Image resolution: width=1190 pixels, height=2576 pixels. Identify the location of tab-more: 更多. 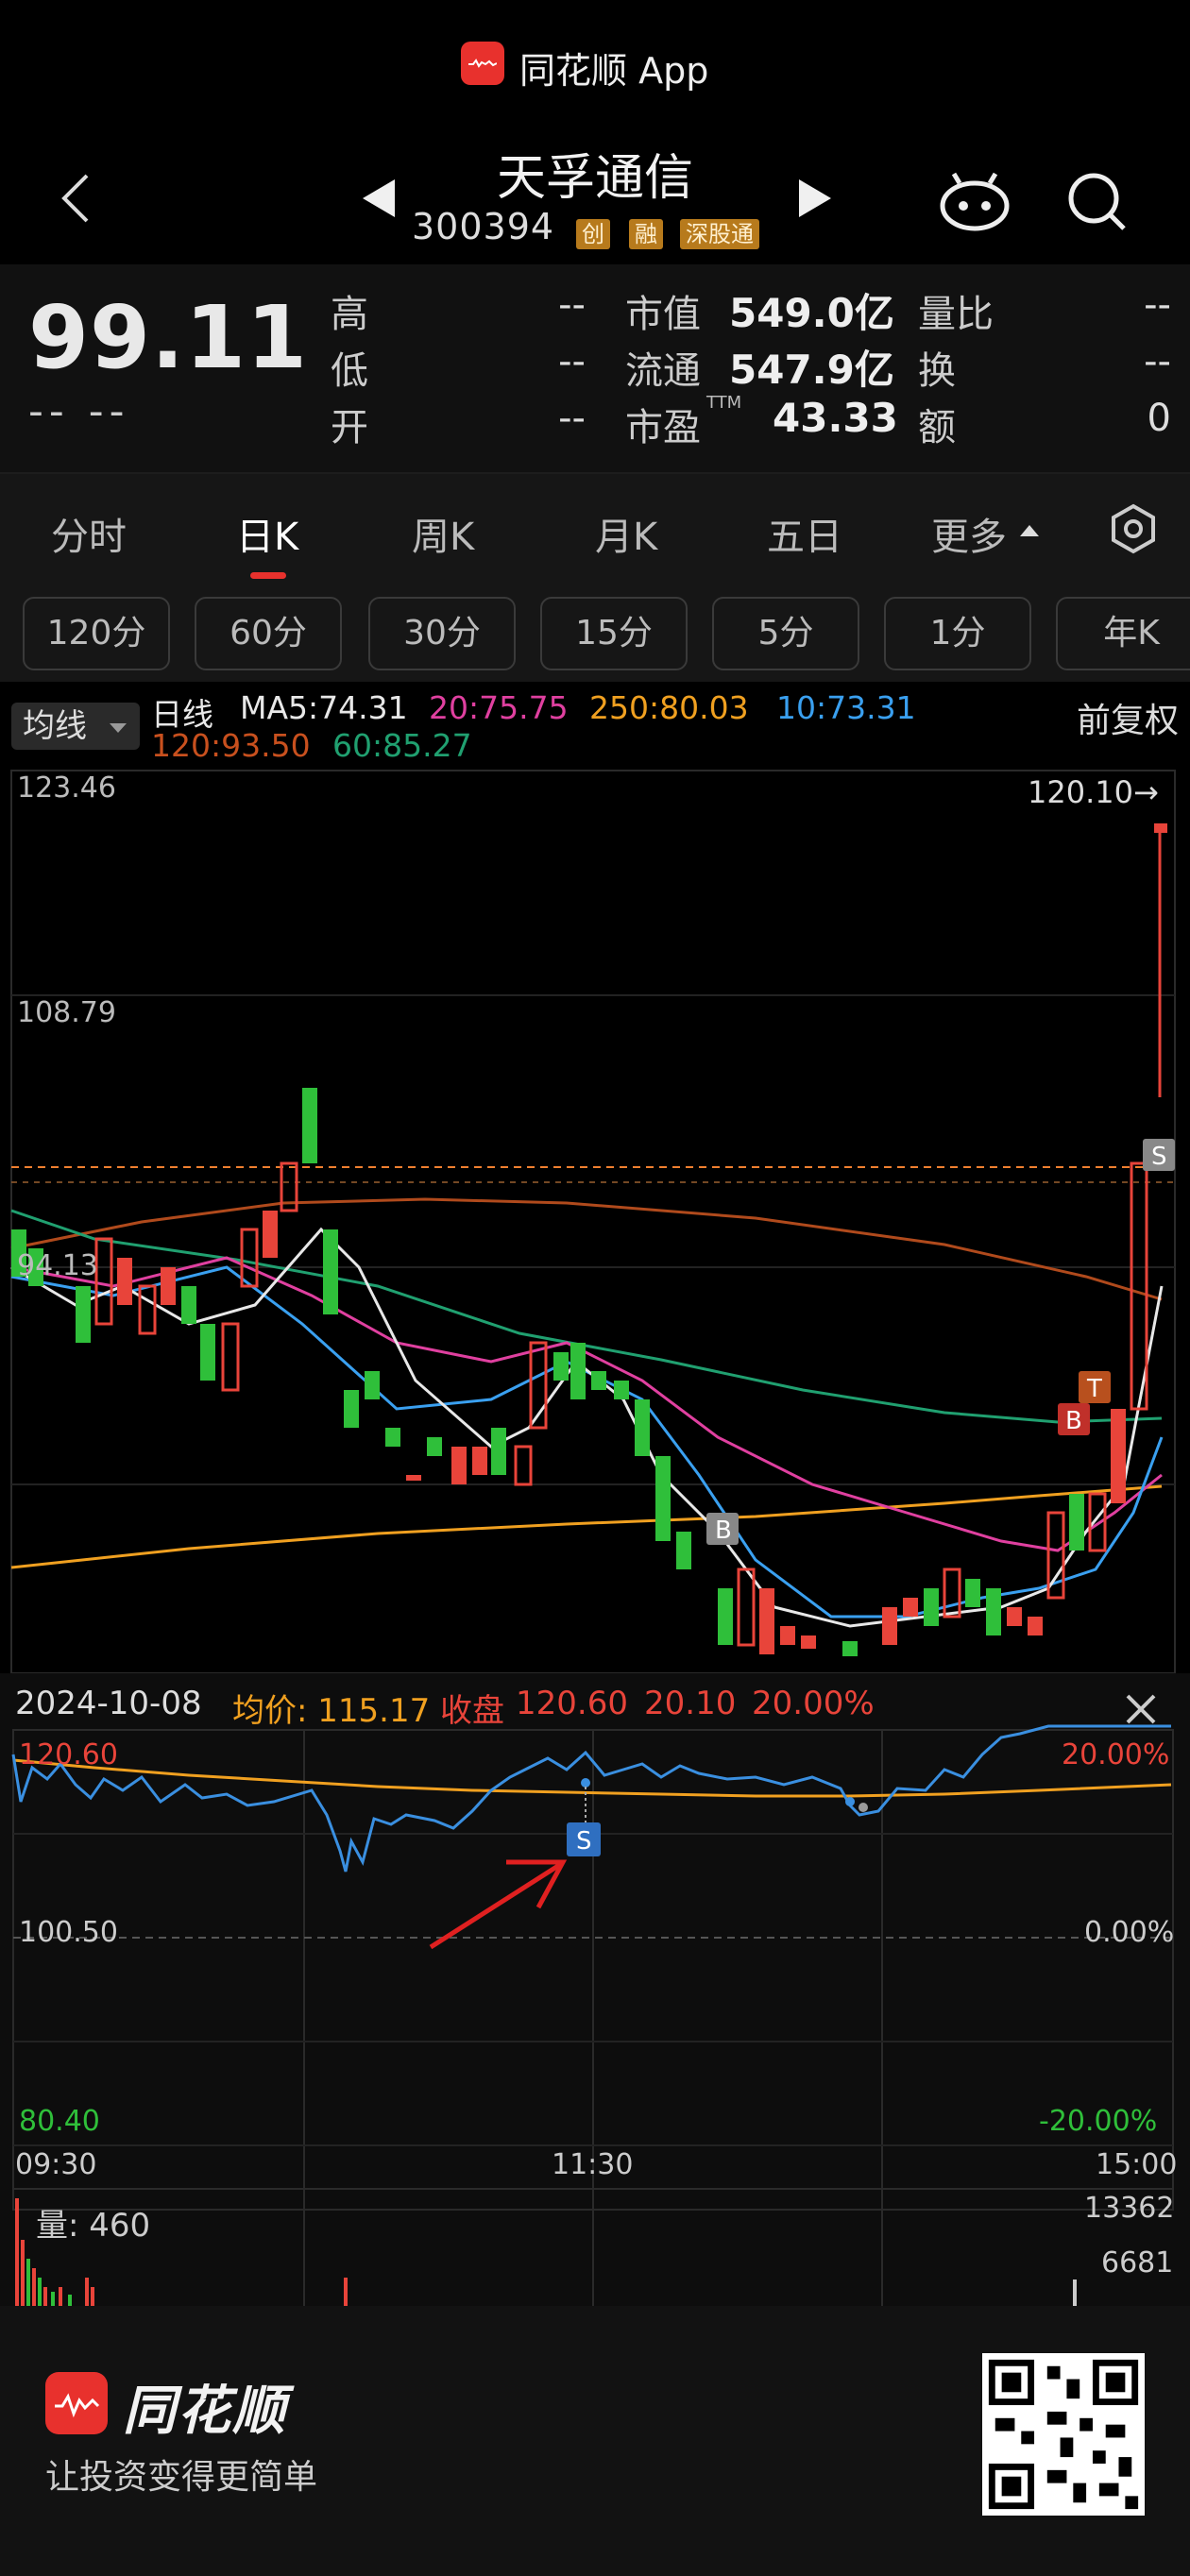
(969, 533).